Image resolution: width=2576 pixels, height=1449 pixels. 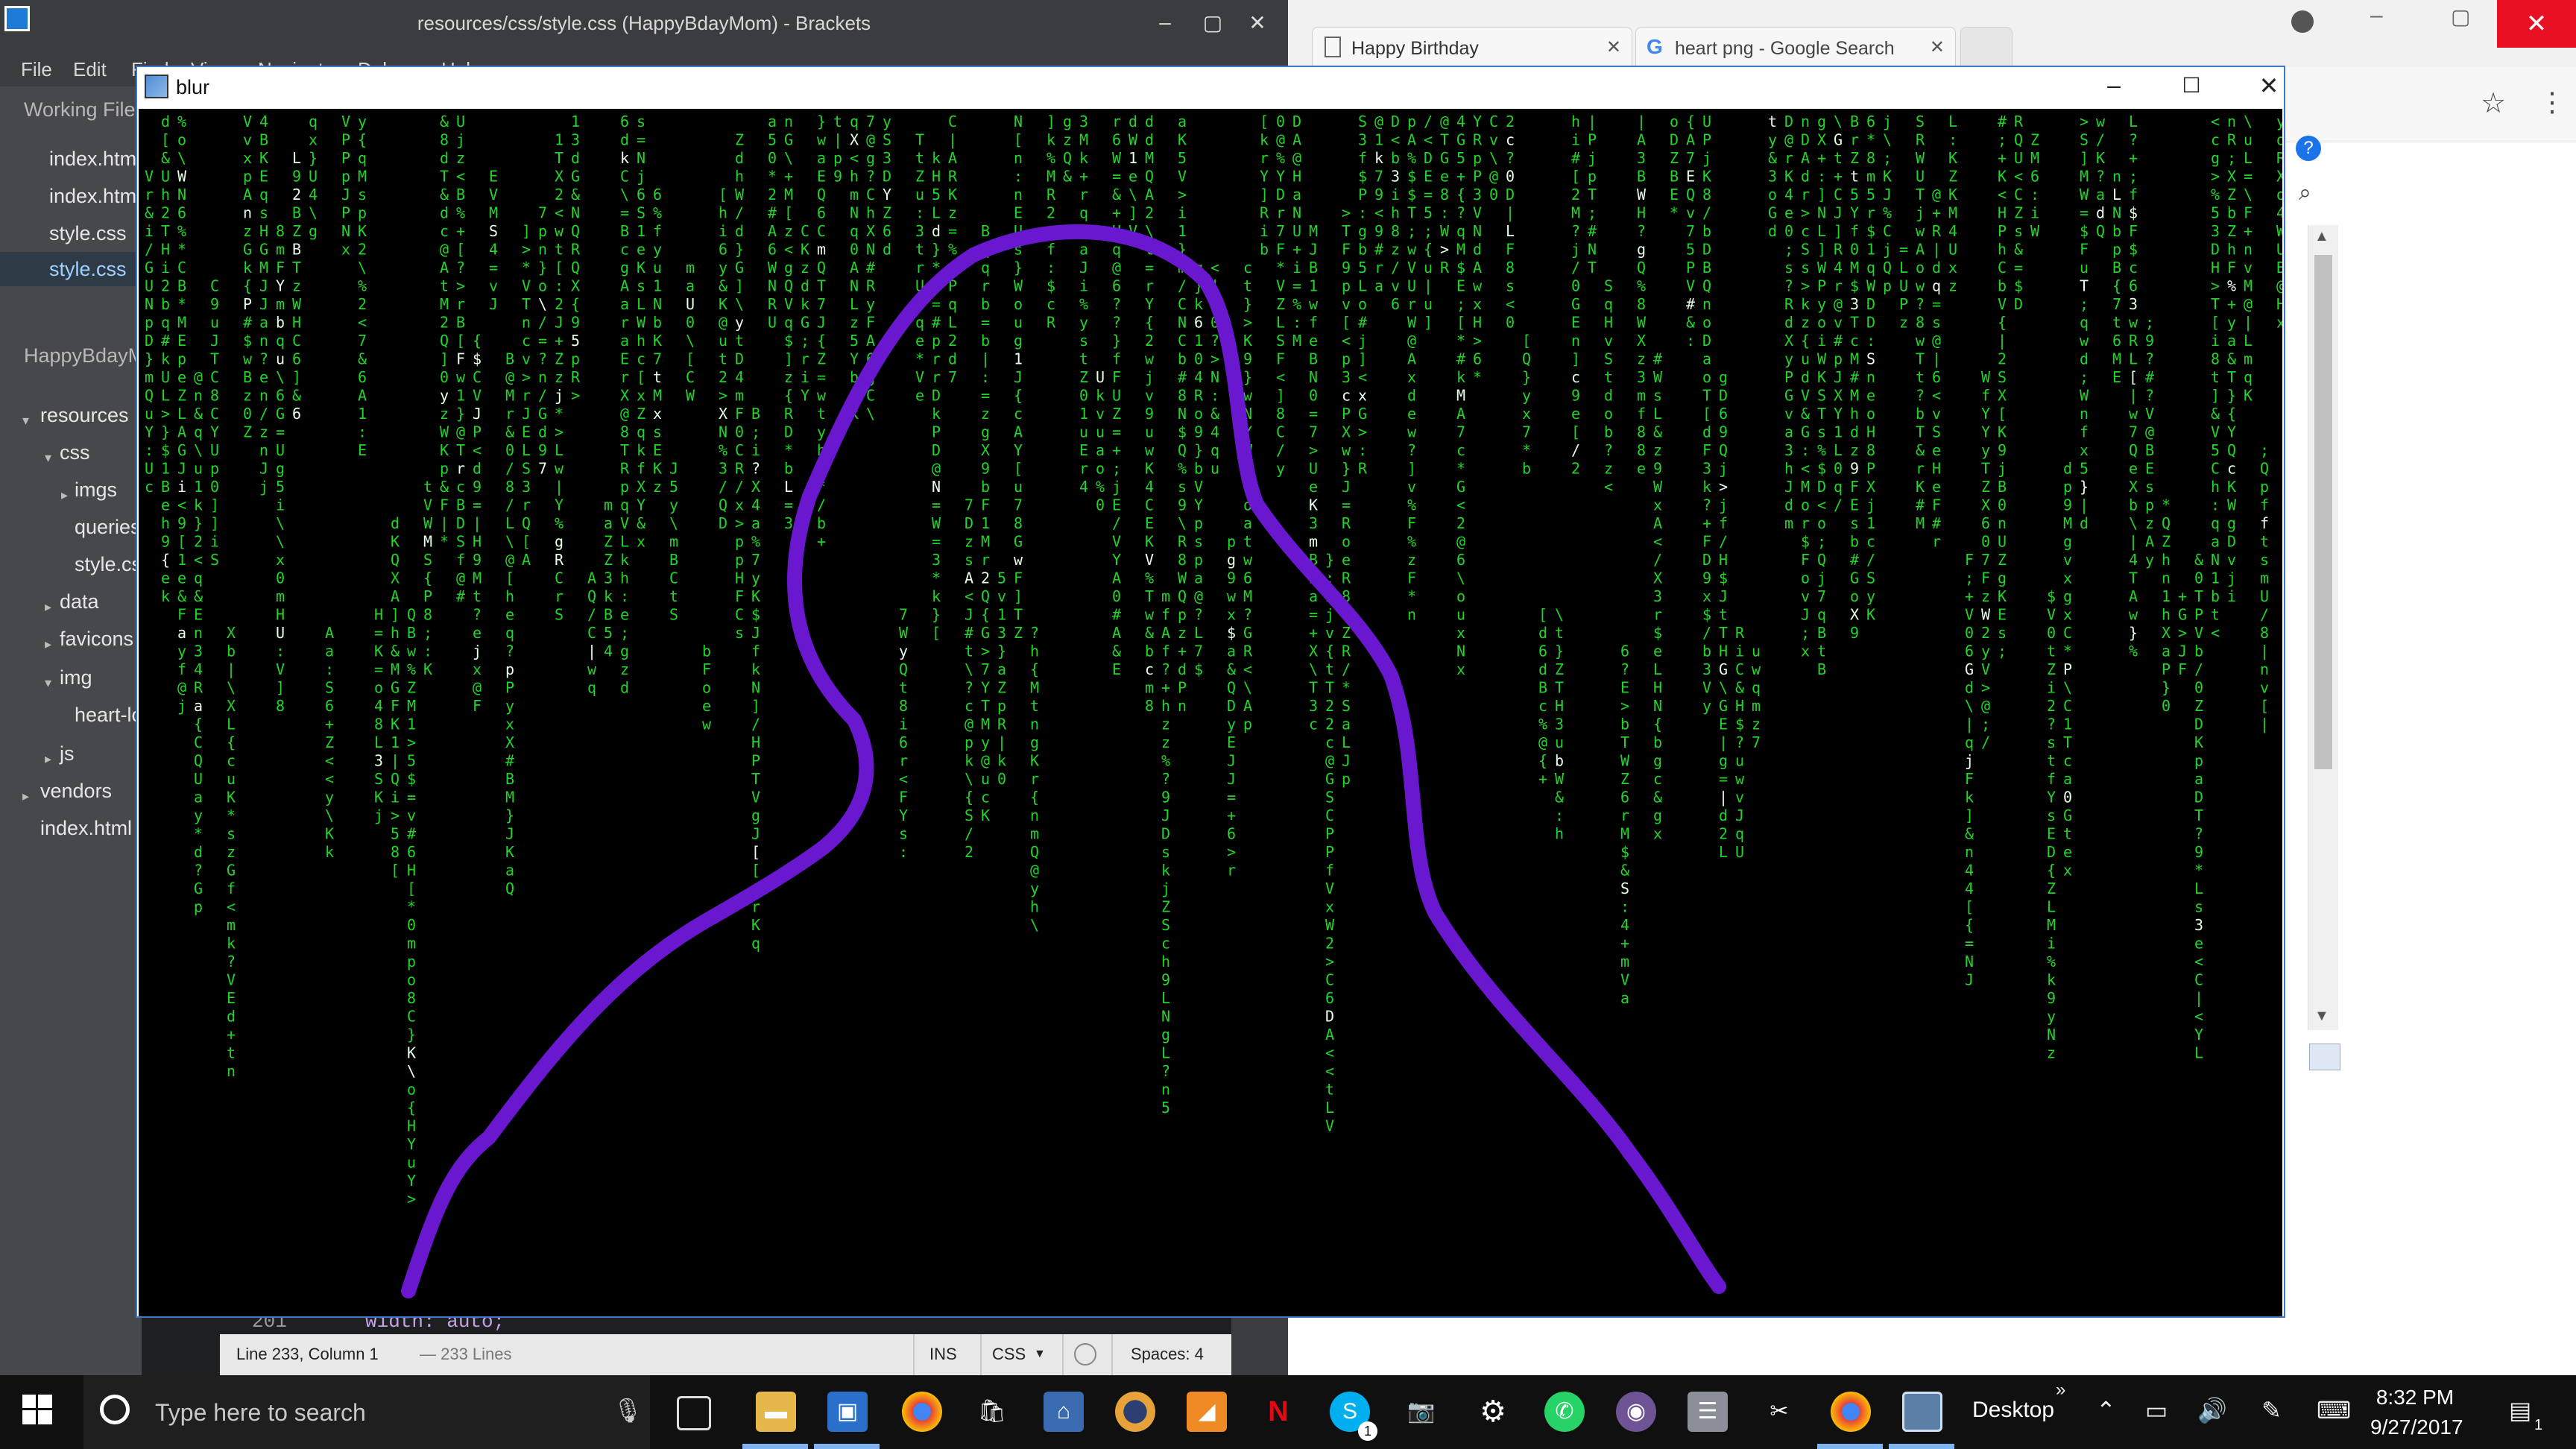 I want to click on line-count: — 233 Lines, so click(x=466, y=1354).